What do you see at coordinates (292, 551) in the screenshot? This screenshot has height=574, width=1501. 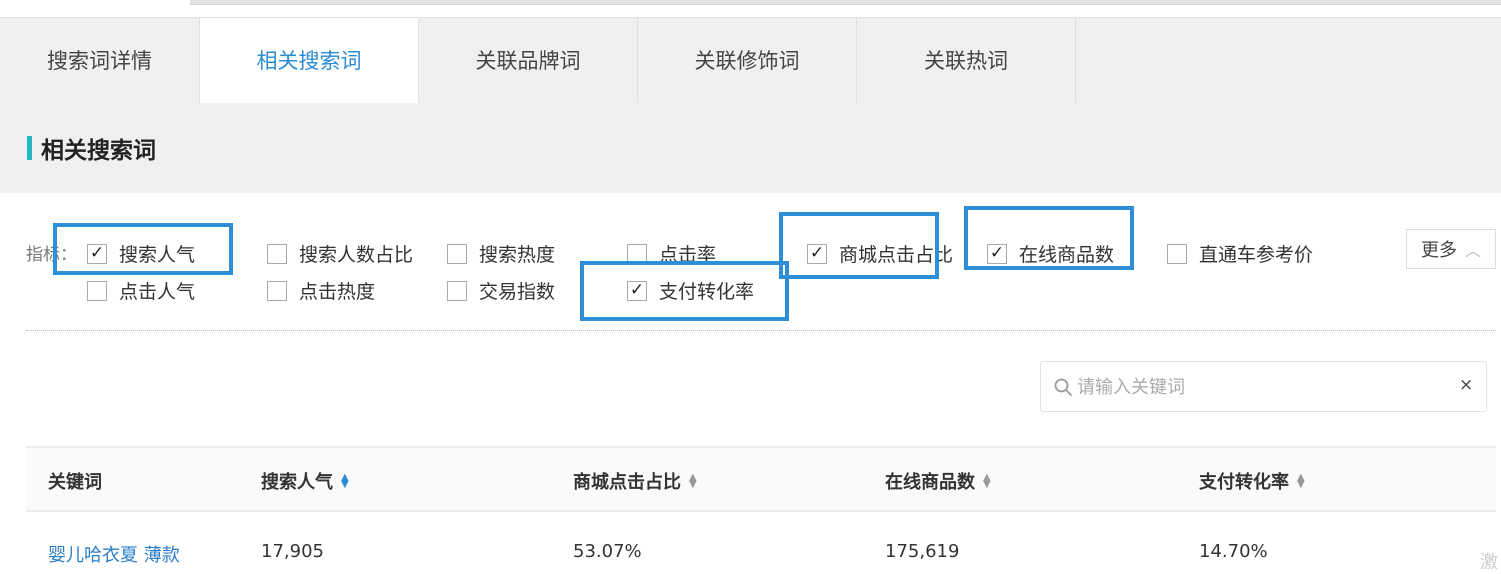 I see `cell-search-popularity: 17,905` at bounding box center [292, 551].